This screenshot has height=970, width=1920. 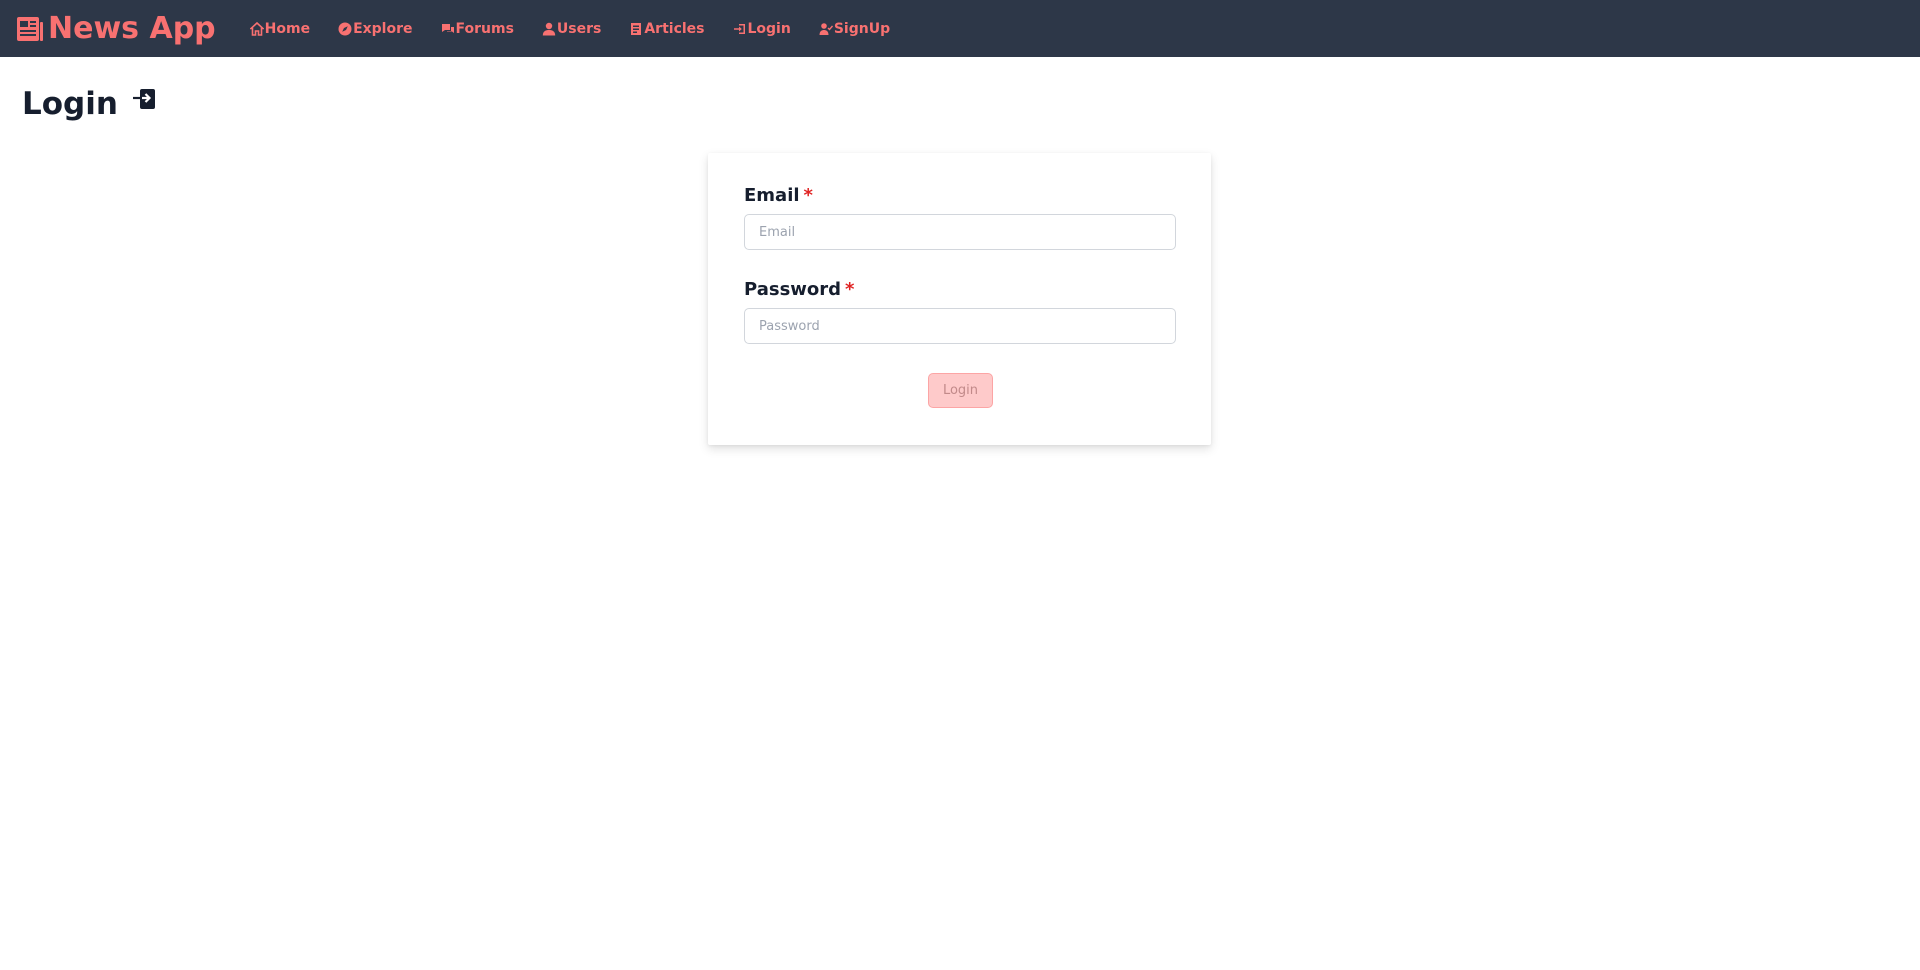 What do you see at coordinates (826, 28) in the screenshot?
I see `user-check-icon` at bounding box center [826, 28].